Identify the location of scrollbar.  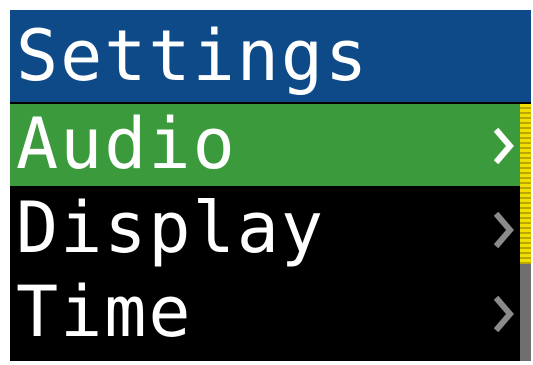
(525, 232).